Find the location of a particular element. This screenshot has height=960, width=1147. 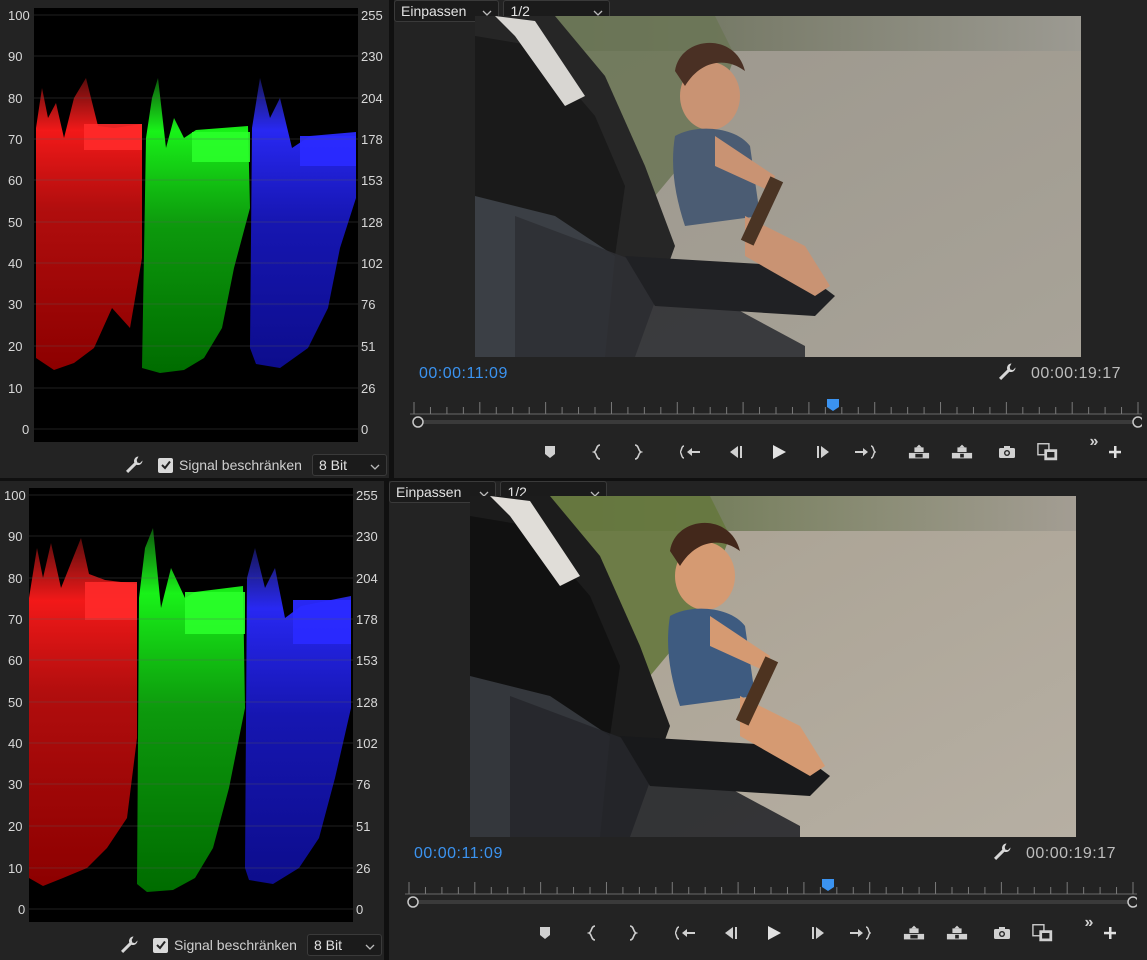

axis-label: 20 is located at coordinates (15, 346).